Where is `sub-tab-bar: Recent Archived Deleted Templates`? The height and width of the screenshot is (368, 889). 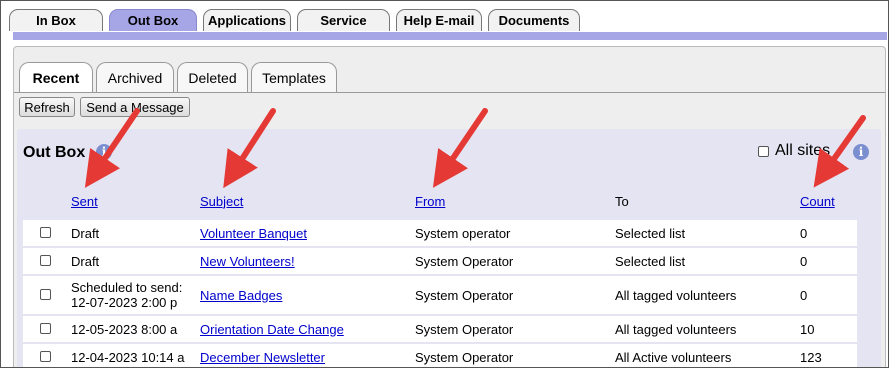
sub-tab-bar: Recent Archived Deleted Templates is located at coordinates (178, 77).